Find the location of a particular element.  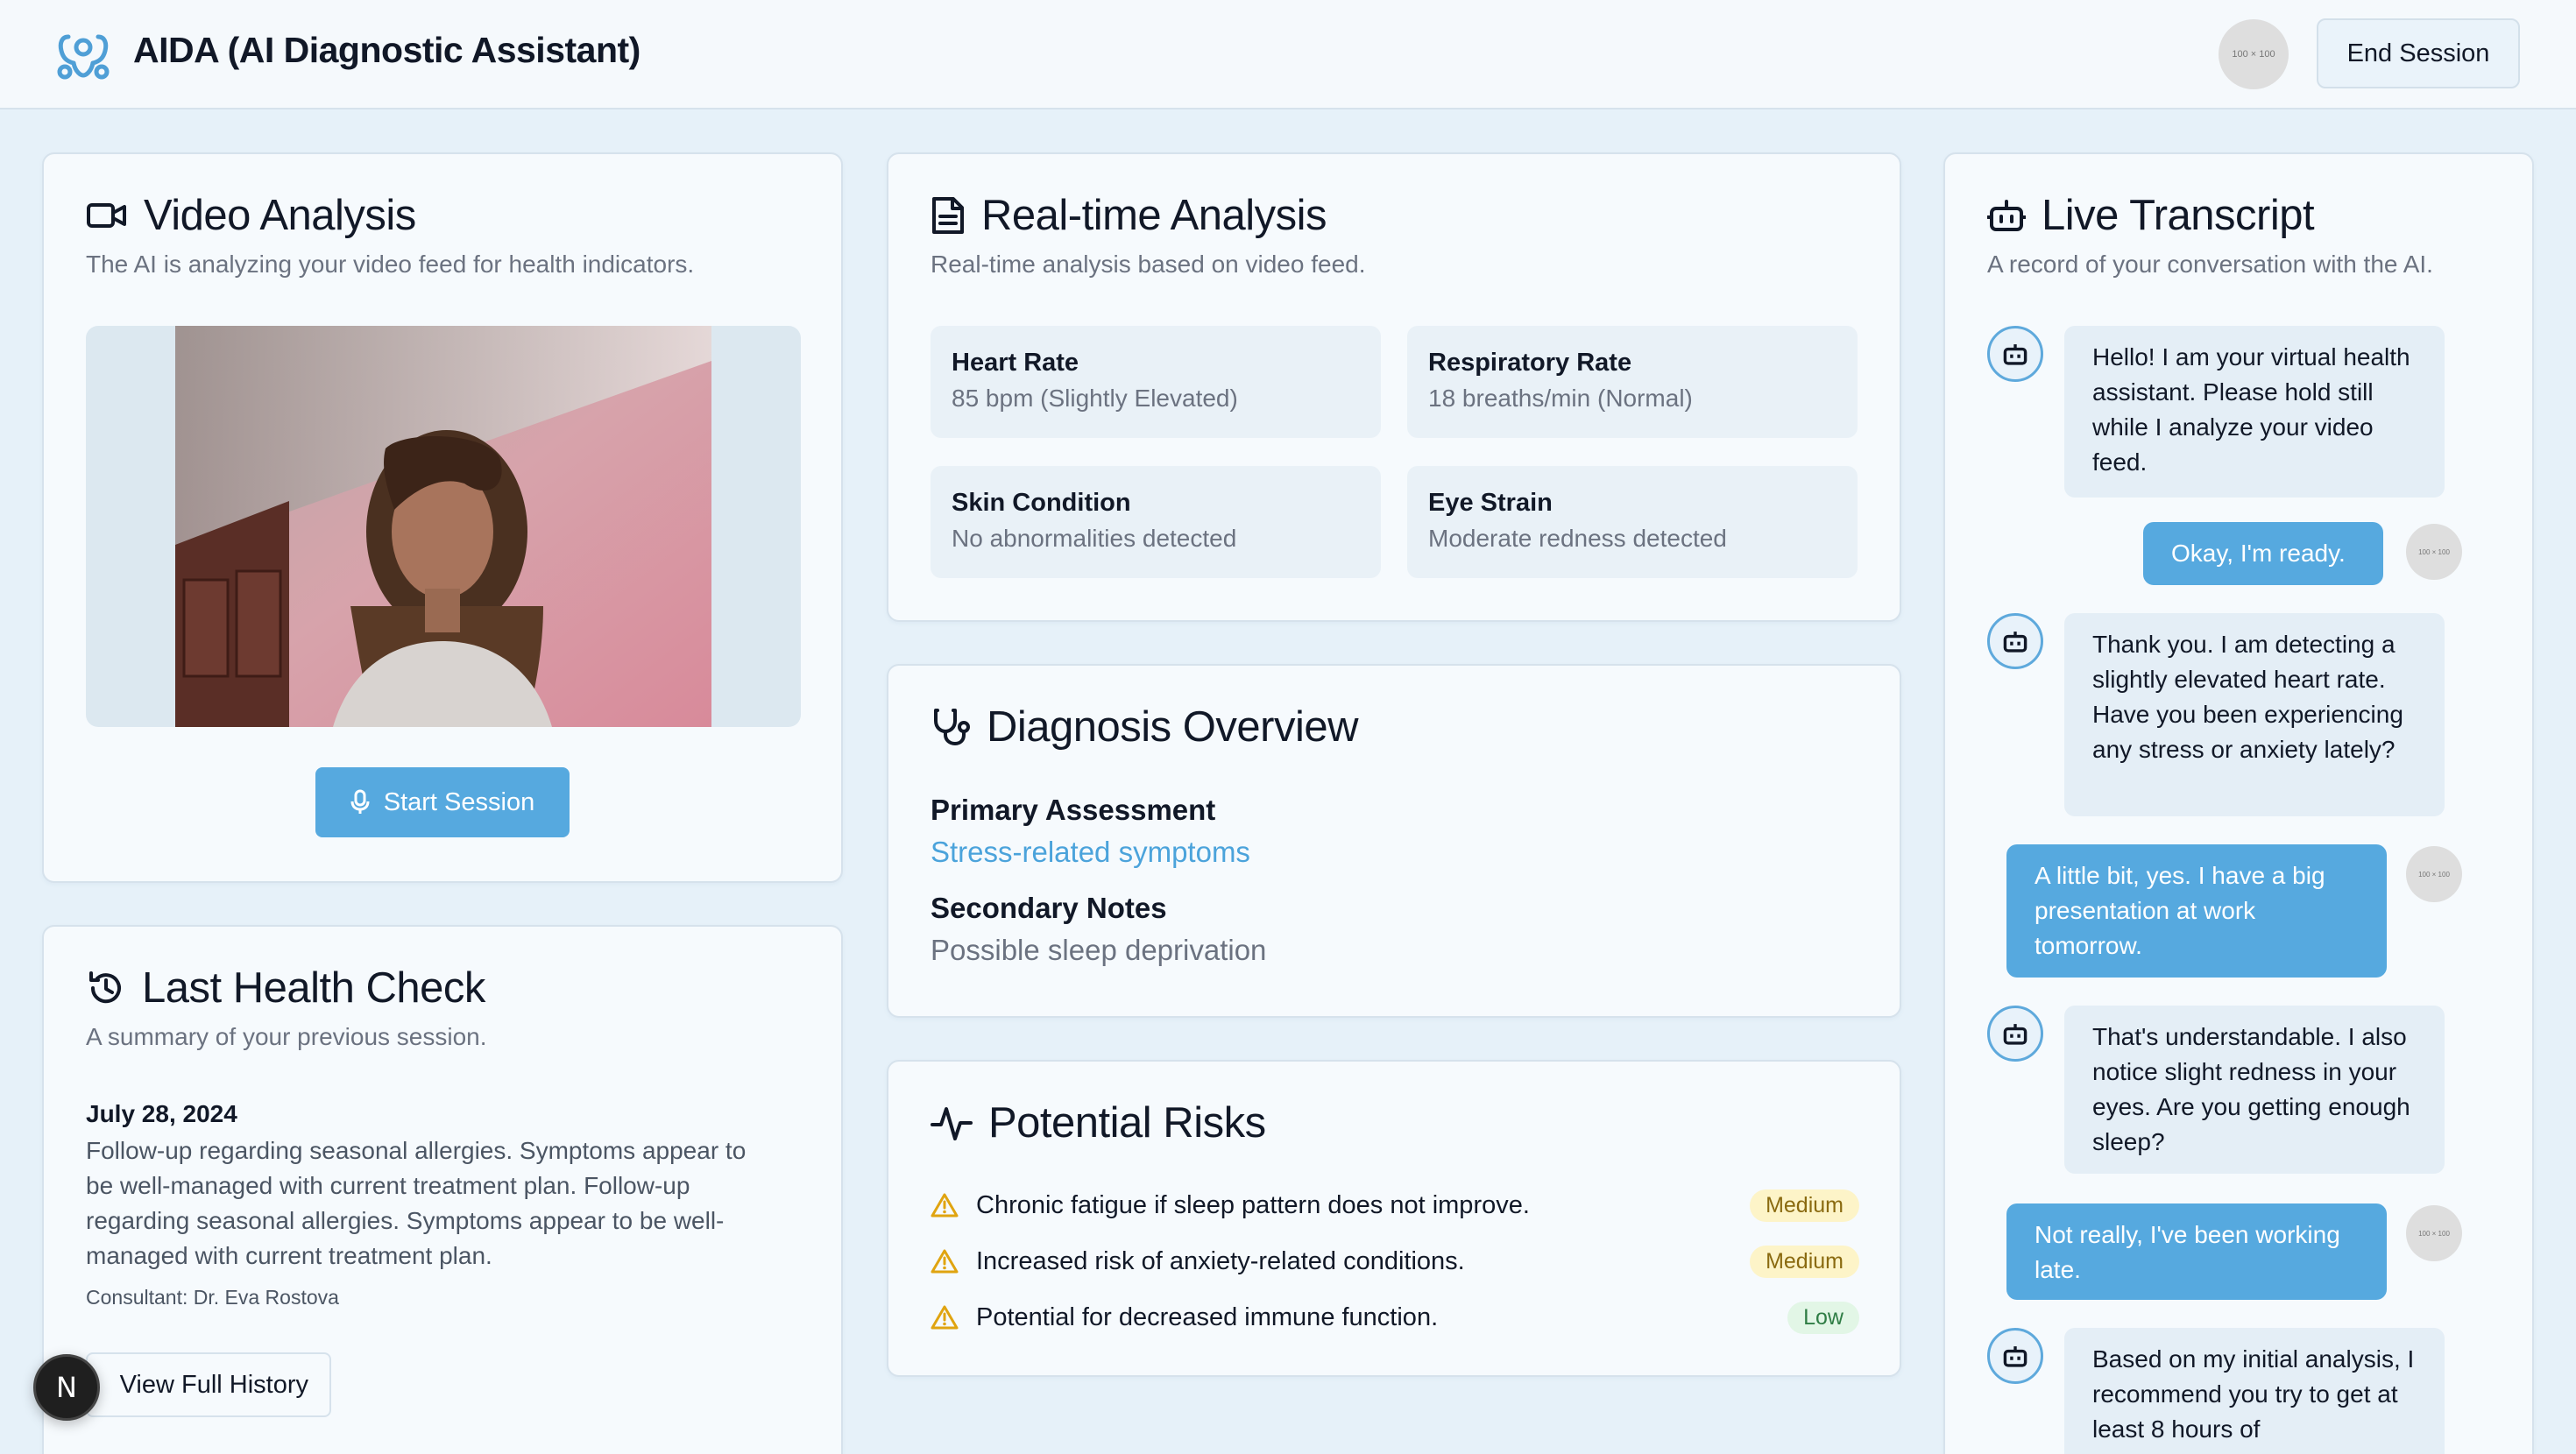

secondary-notes-label: Secondary Notes is located at coordinates (1049, 908).